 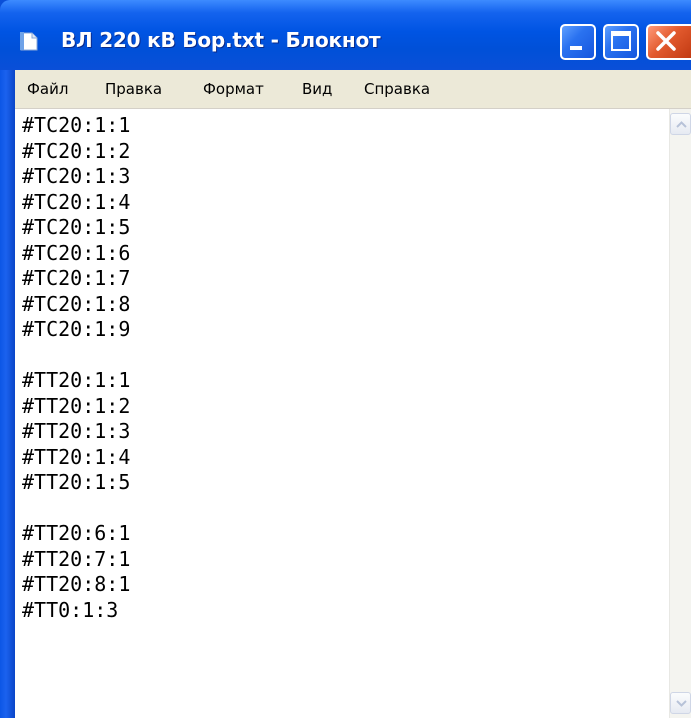 I want to click on close-icon, so click(x=666, y=41).